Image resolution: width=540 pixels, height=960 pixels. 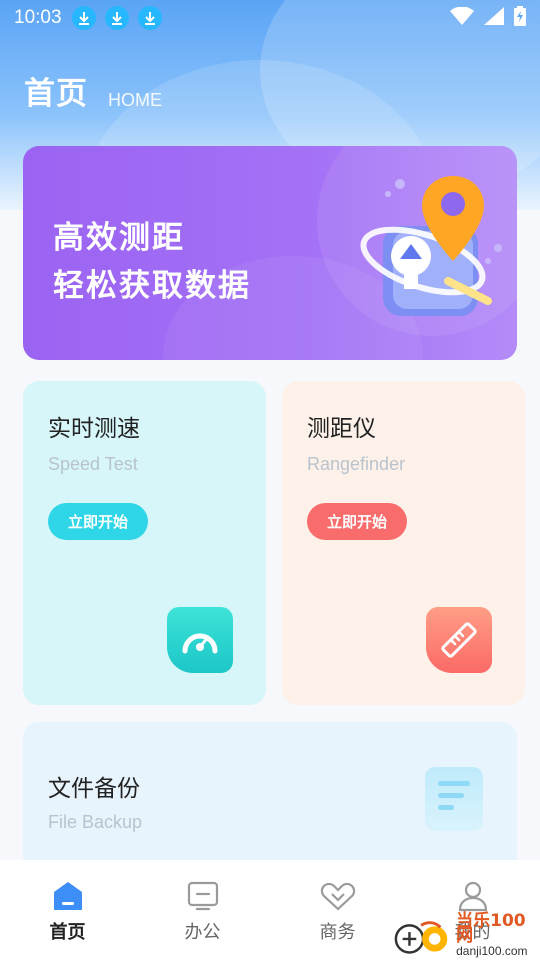 What do you see at coordinates (119, 238) in the screenshot?
I see `banner-line-1: 高效测距` at bounding box center [119, 238].